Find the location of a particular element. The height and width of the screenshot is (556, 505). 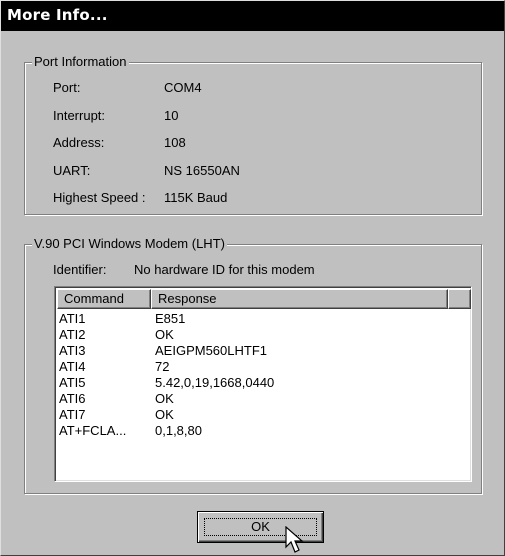

table-row: ATI2 OK is located at coordinates (263, 335).